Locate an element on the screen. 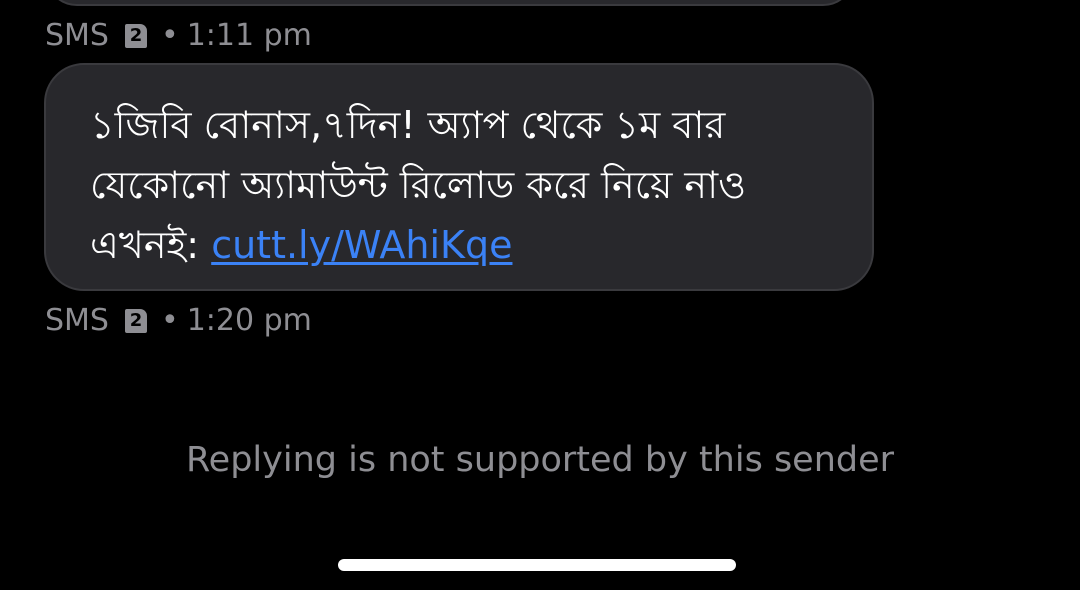 This screenshot has width=1080, height=590. message-meta: SMS 2 • 1:20 pm is located at coordinates (178, 321).